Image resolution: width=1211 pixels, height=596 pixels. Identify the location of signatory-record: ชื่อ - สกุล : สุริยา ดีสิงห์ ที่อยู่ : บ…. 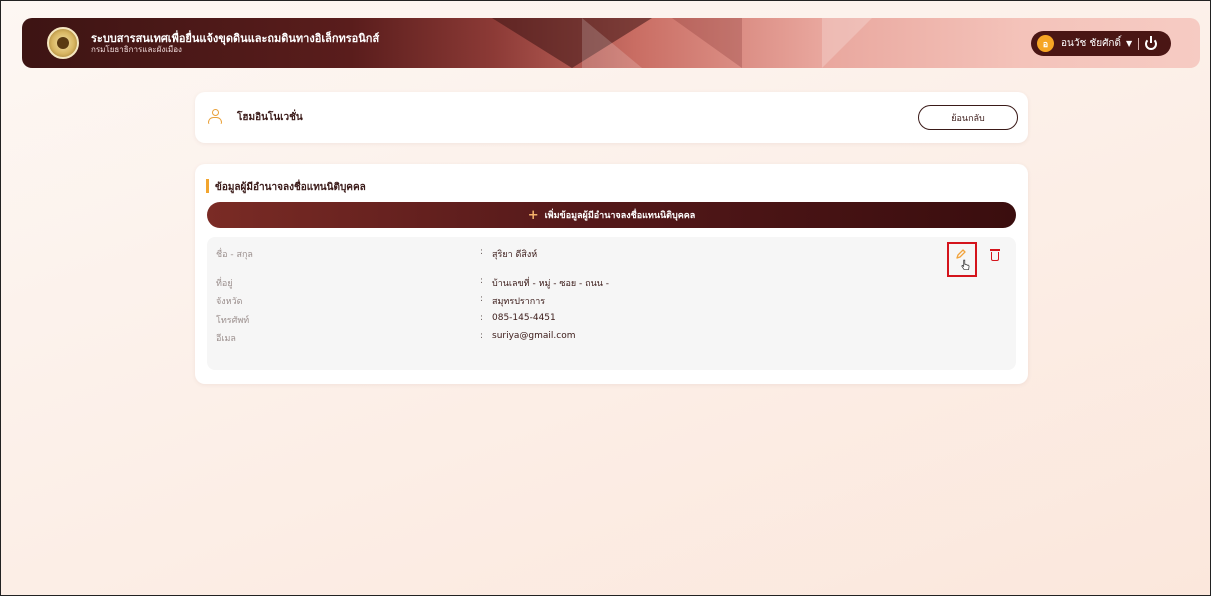
(611, 303).